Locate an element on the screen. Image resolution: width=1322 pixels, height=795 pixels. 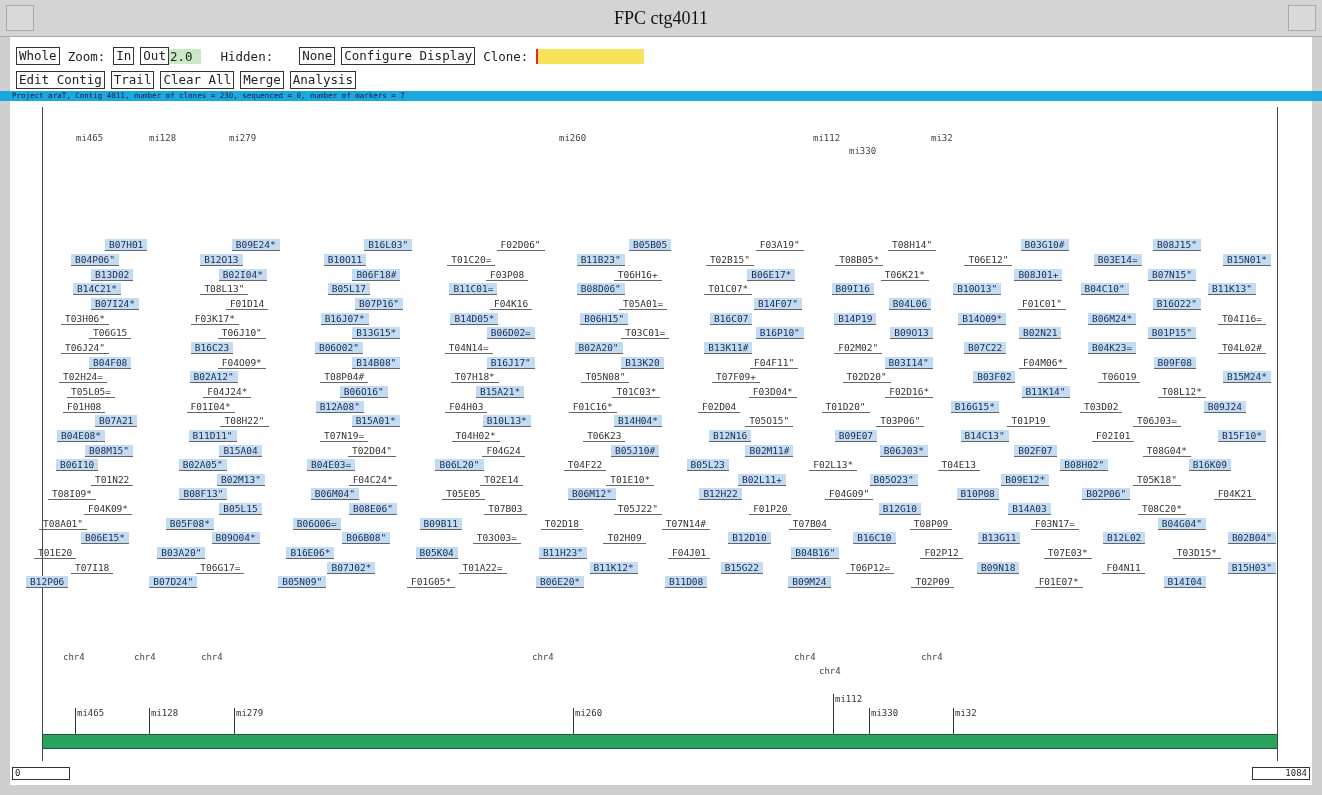
clone-label: F04F11" is located at coordinates (774, 362).